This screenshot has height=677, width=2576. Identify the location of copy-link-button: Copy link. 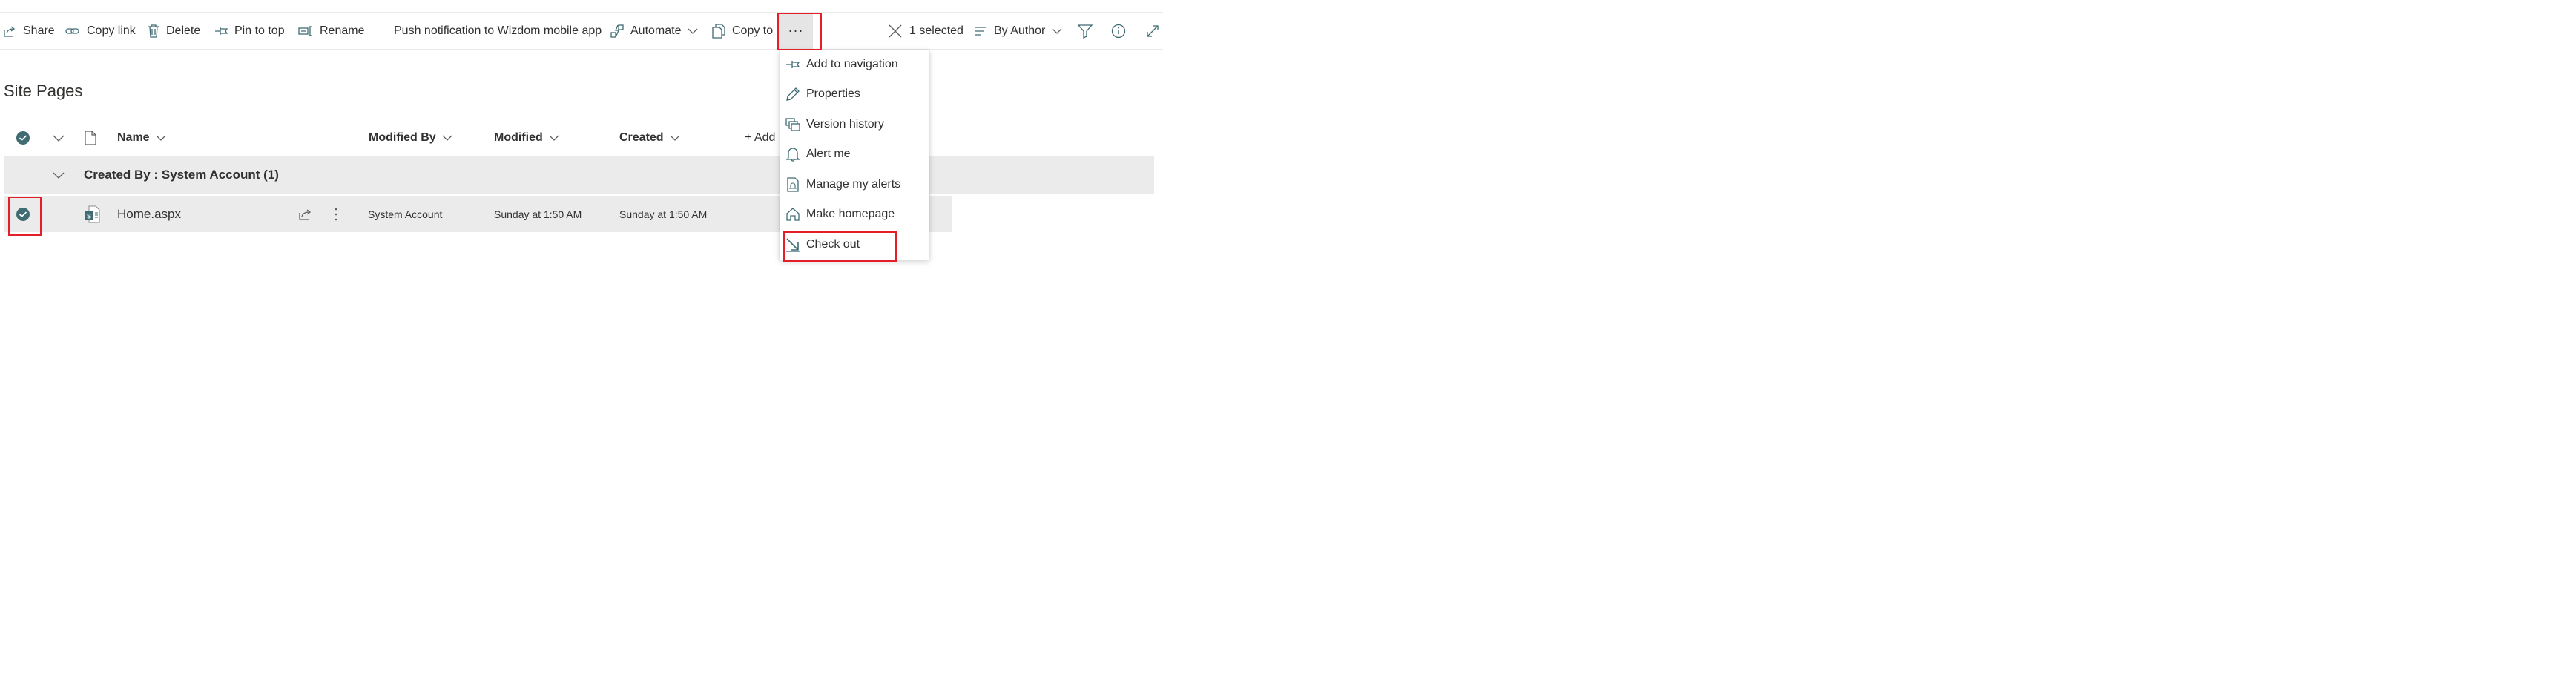
(101, 31).